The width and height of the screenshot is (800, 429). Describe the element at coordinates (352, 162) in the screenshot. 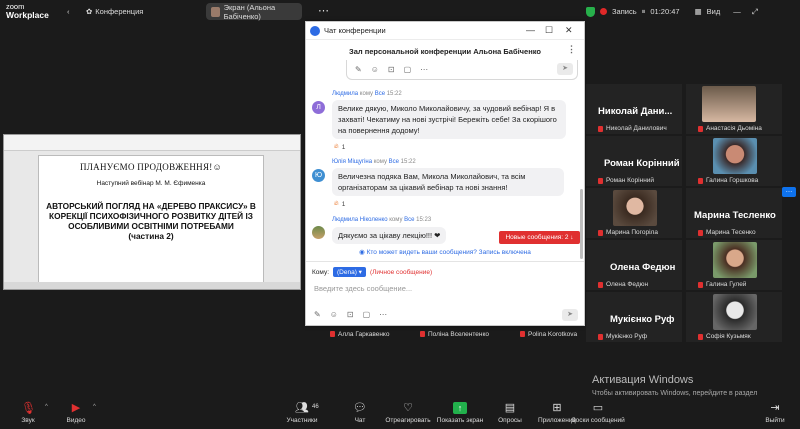

I see `sender-name: Юлія Міщугіна` at that location.